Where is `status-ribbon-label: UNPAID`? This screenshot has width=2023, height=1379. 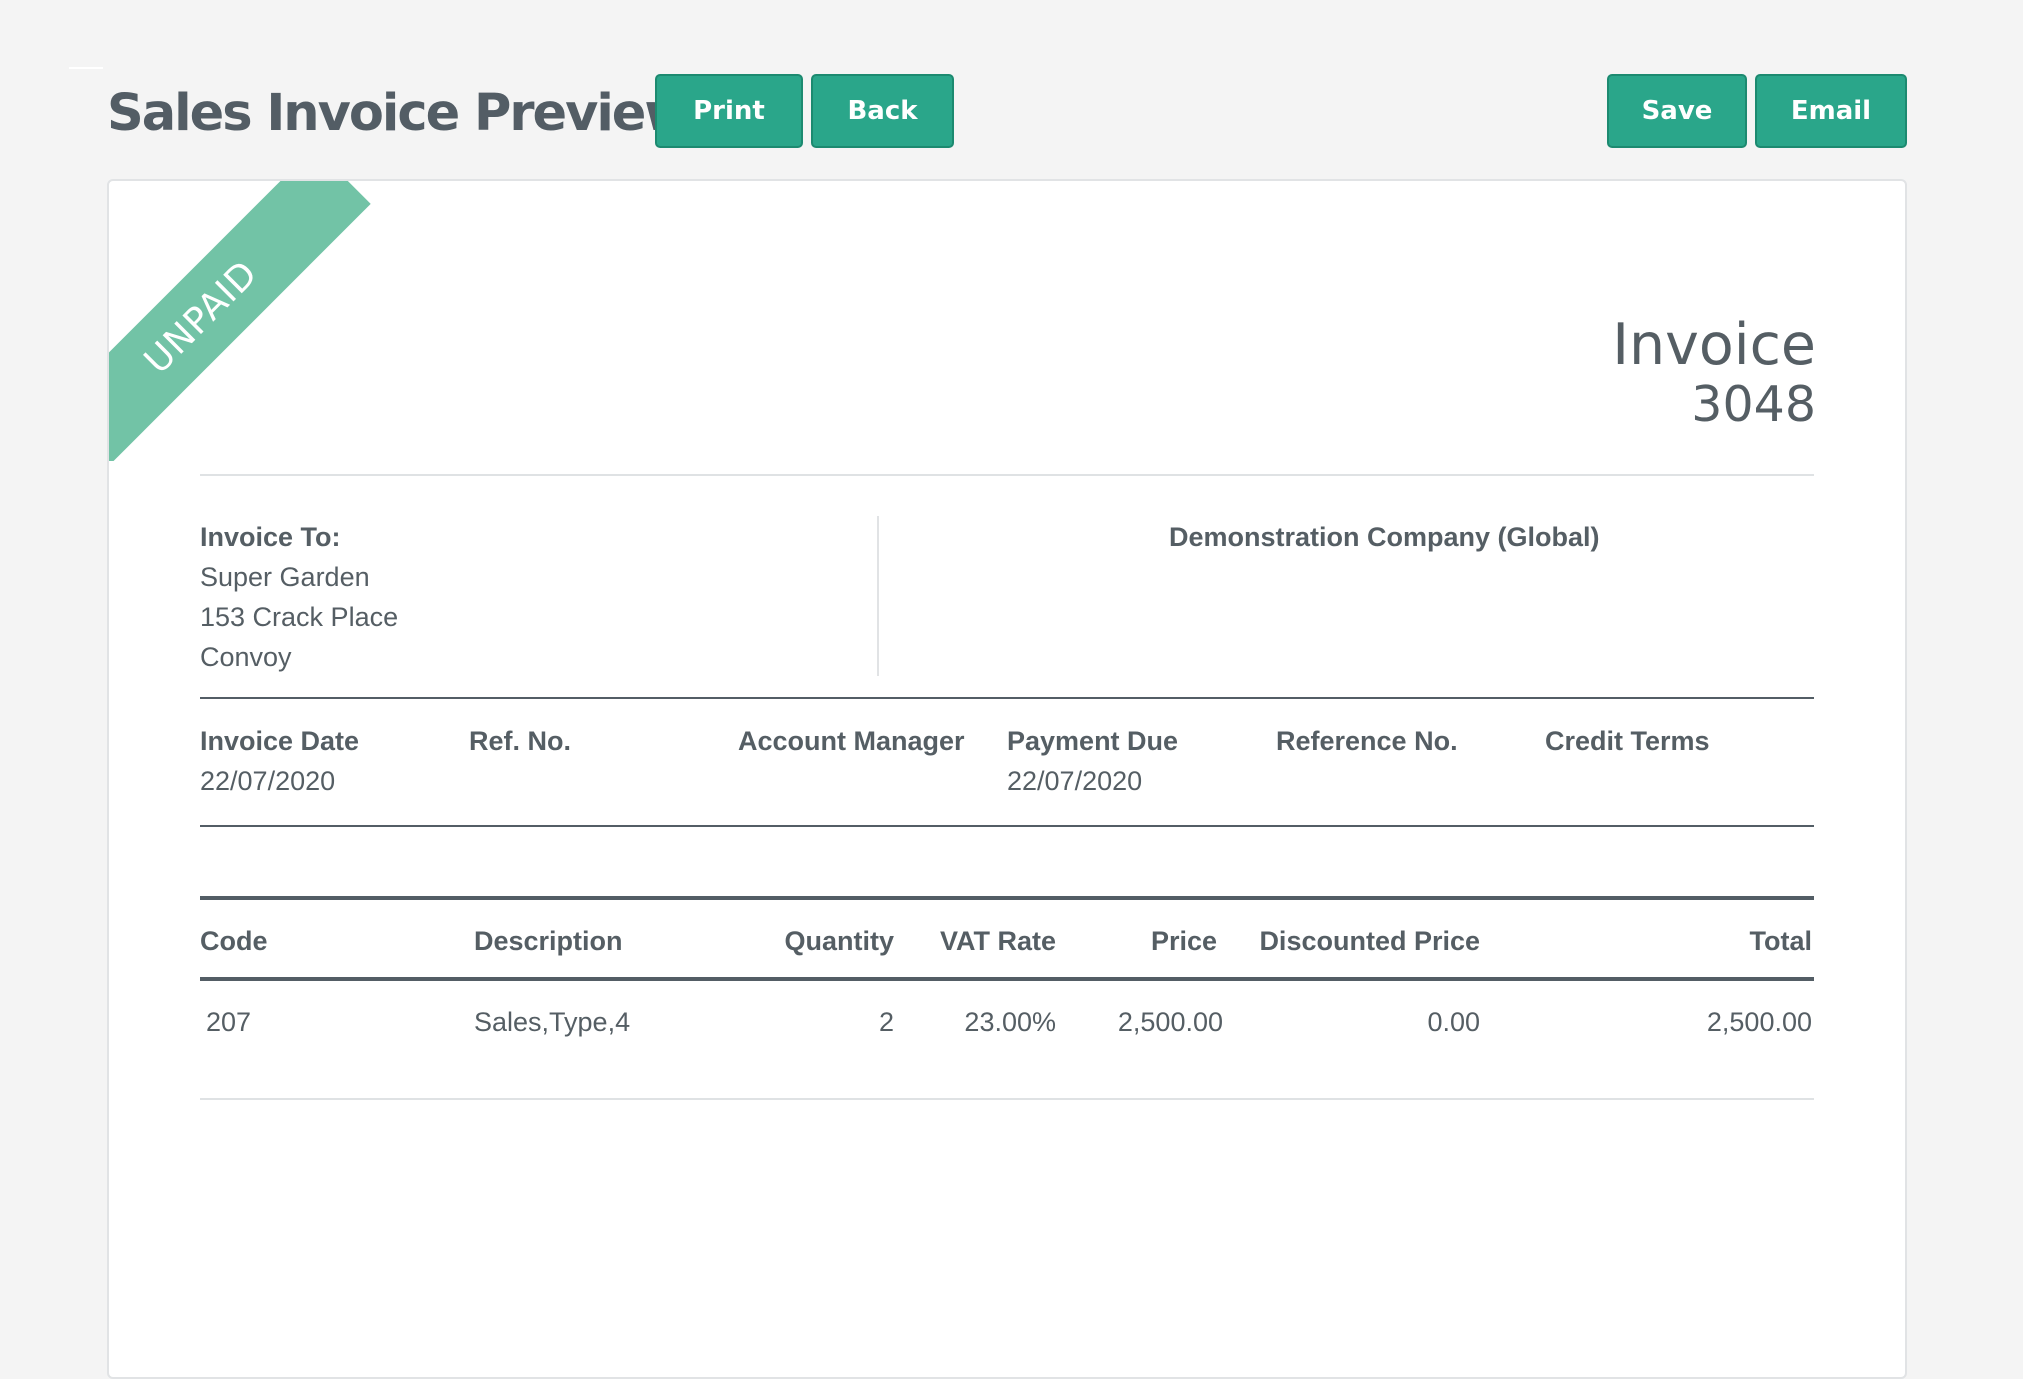 status-ribbon-label: UNPAID is located at coordinates (240, 321).